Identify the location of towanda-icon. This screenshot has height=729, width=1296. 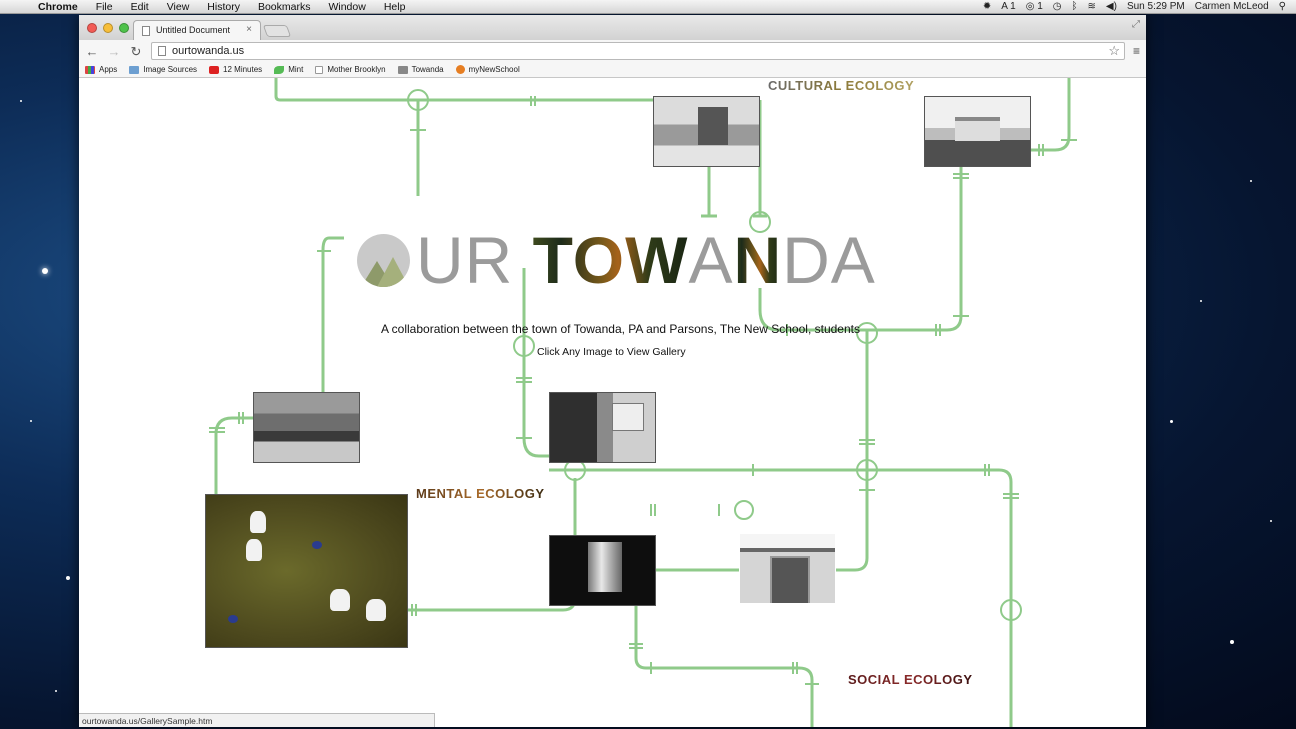
(402, 69).